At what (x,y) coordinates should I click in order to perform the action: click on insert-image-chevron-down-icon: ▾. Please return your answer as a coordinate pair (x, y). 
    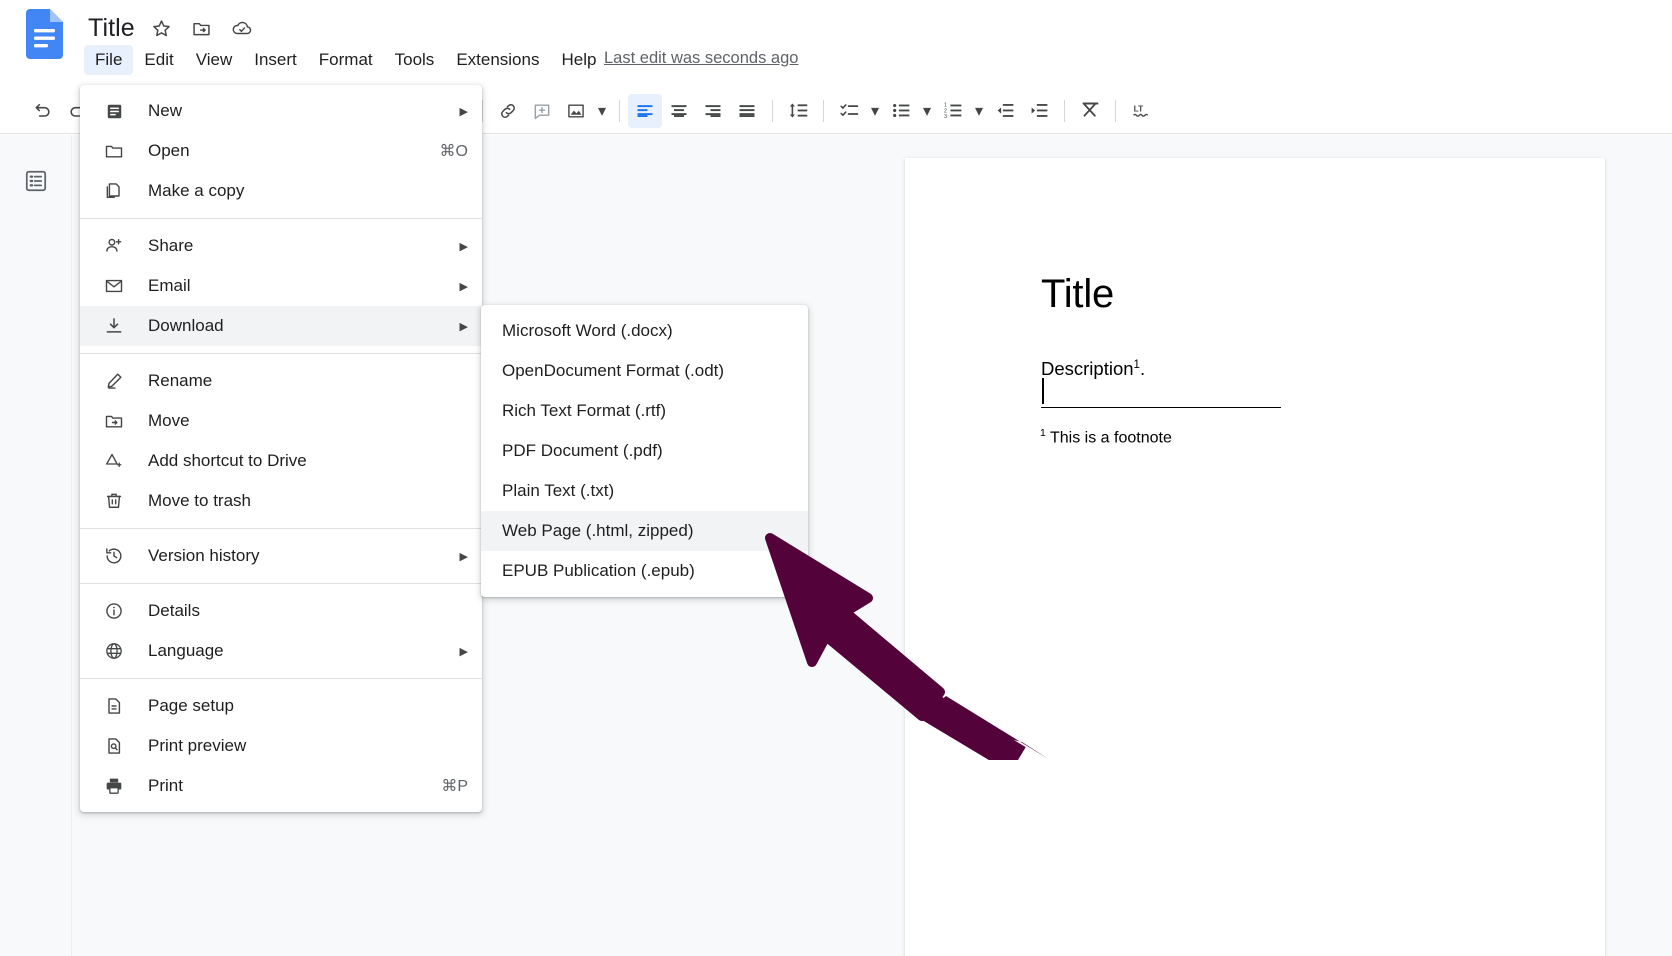
    Looking at the image, I should click on (602, 111).